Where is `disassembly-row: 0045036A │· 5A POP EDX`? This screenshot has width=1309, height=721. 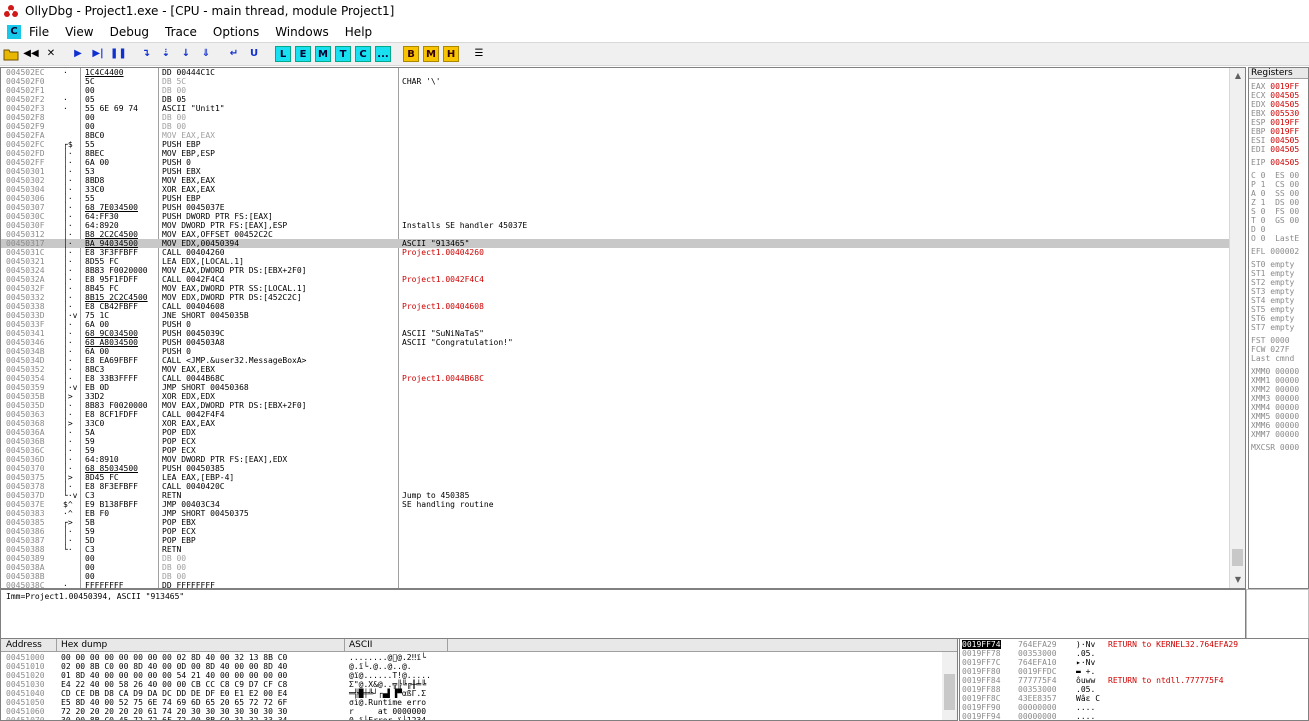
disassembly-row: 0045036A │· 5A POP EDX is located at coordinates (616, 432).